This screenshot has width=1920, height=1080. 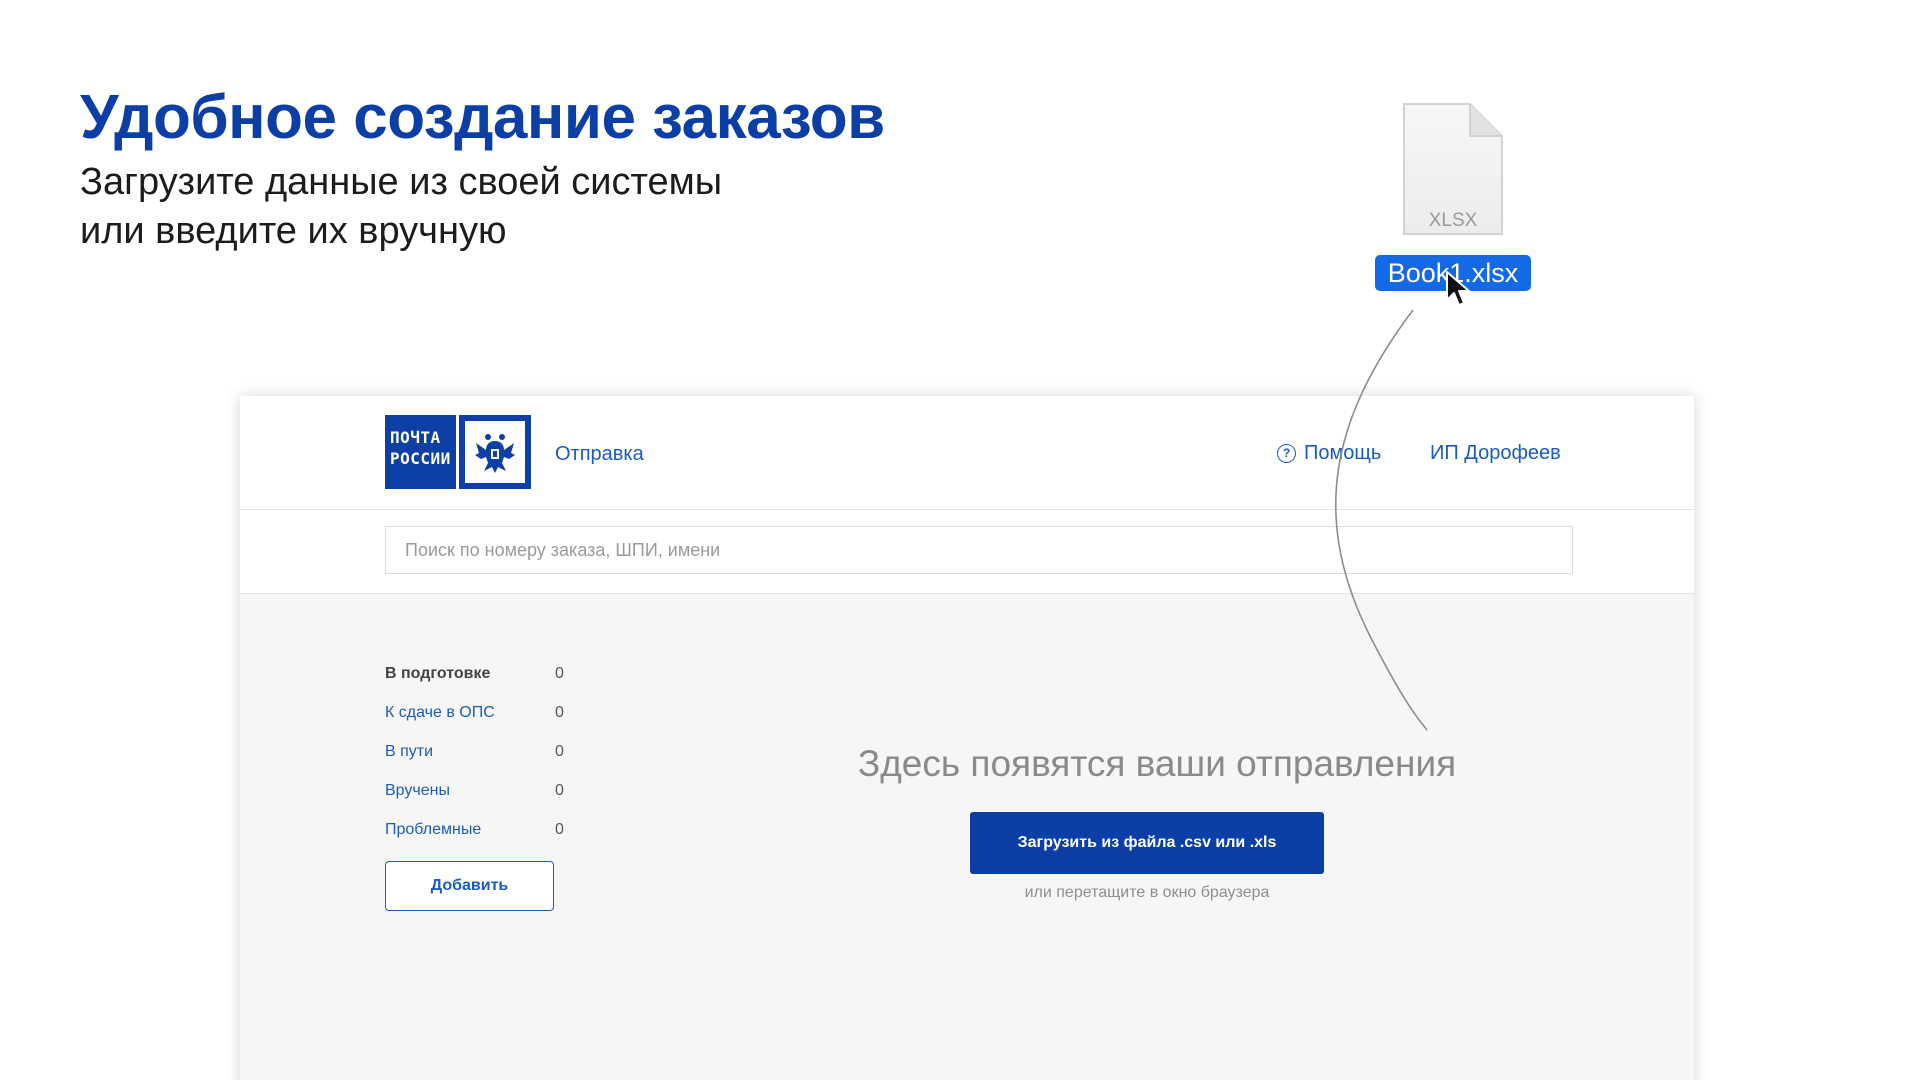 What do you see at coordinates (433, 829) in the screenshot?
I see `status-label: Проблемные` at bounding box center [433, 829].